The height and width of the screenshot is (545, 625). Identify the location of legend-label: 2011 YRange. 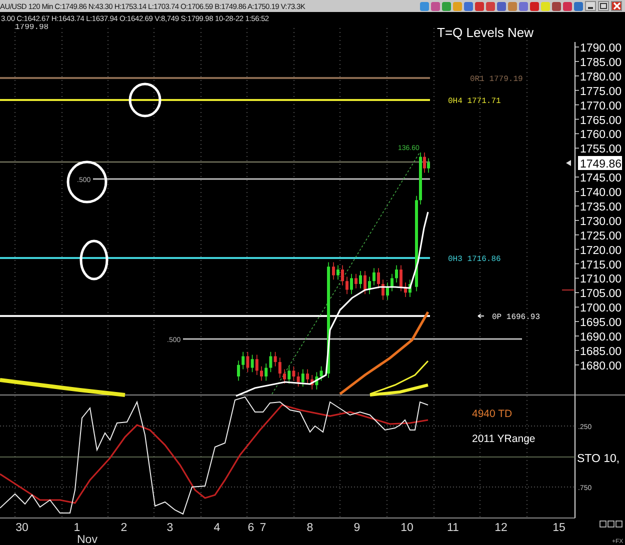
(504, 439).